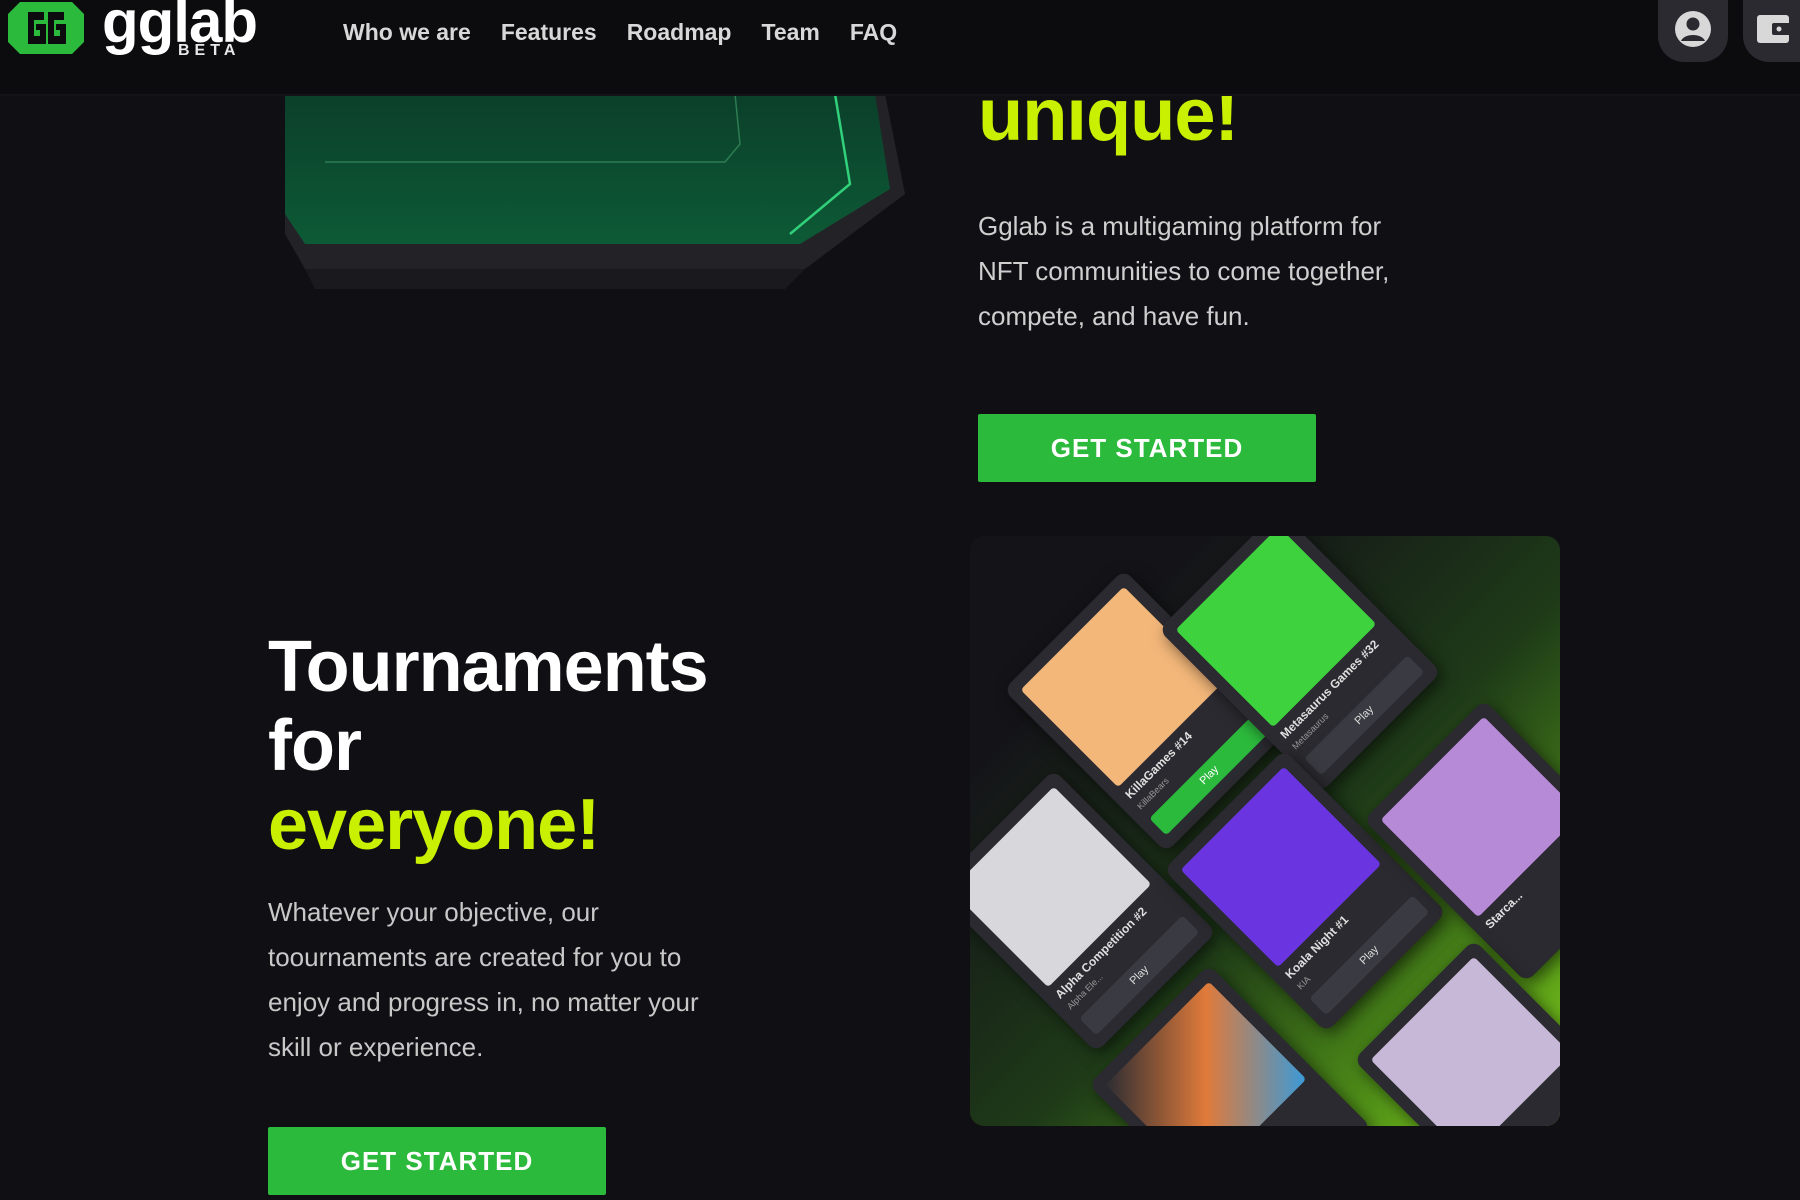 The height and width of the screenshot is (1200, 1800). I want to click on user-icon, so click(1693, 29).